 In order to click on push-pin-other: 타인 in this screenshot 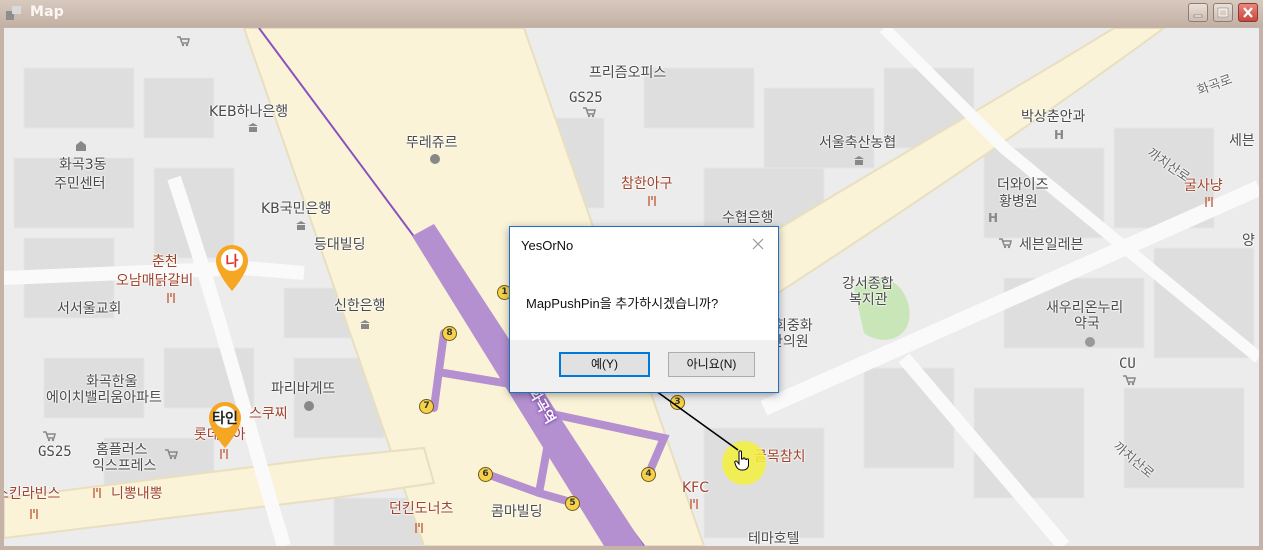, I will do `click(225, 425)`.